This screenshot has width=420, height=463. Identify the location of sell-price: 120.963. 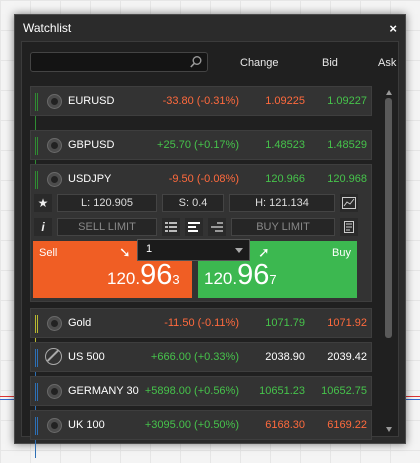
(143, 275).